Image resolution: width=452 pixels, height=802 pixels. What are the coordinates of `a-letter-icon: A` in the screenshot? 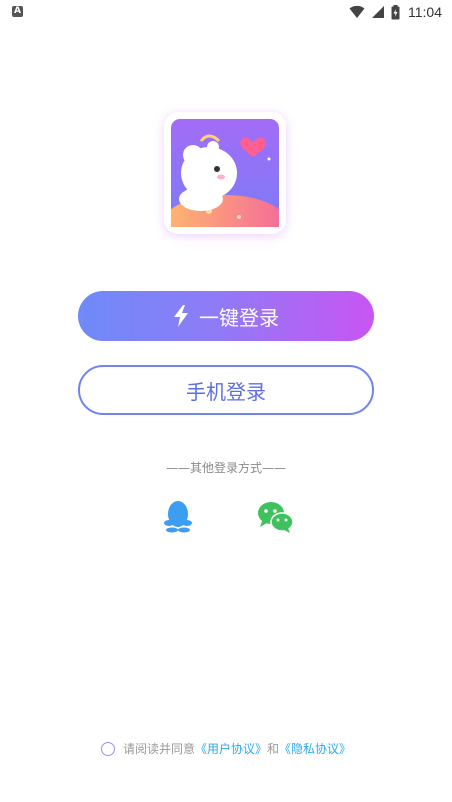 It's located at (17, 11).